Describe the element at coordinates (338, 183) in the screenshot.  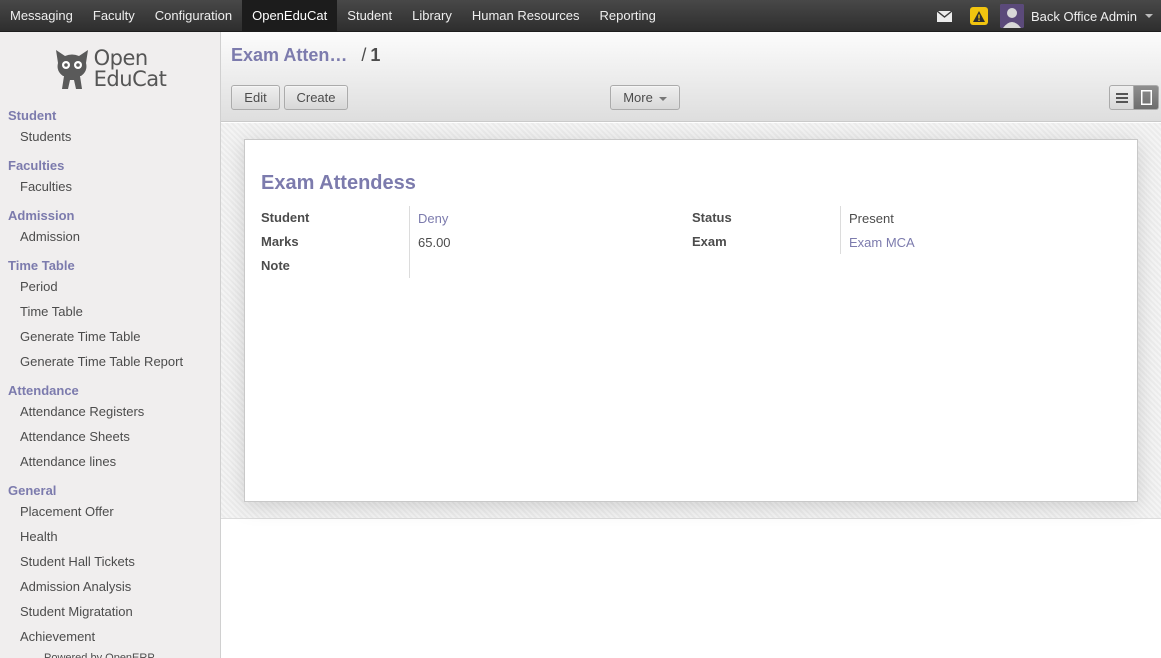
I see `form-title: Exam Attendess` at that location.